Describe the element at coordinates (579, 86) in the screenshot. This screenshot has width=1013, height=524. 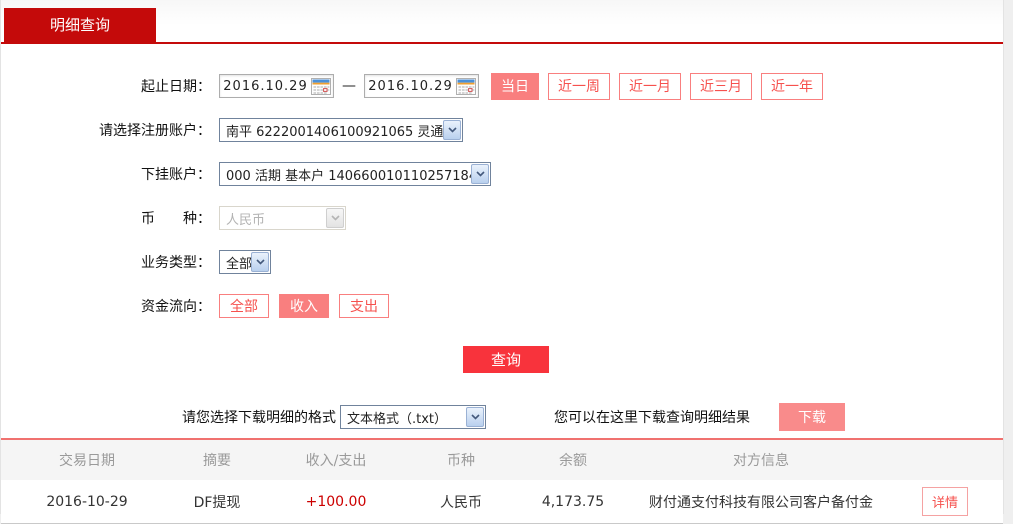
I see `quick-range-week-button: 近一周` at that location.